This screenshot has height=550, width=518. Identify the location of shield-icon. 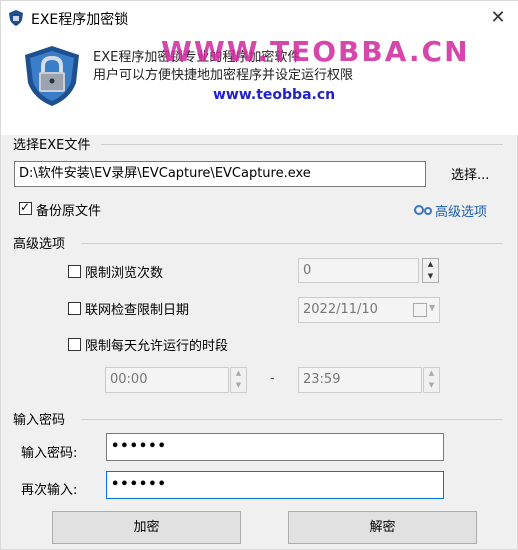
(16, 18).